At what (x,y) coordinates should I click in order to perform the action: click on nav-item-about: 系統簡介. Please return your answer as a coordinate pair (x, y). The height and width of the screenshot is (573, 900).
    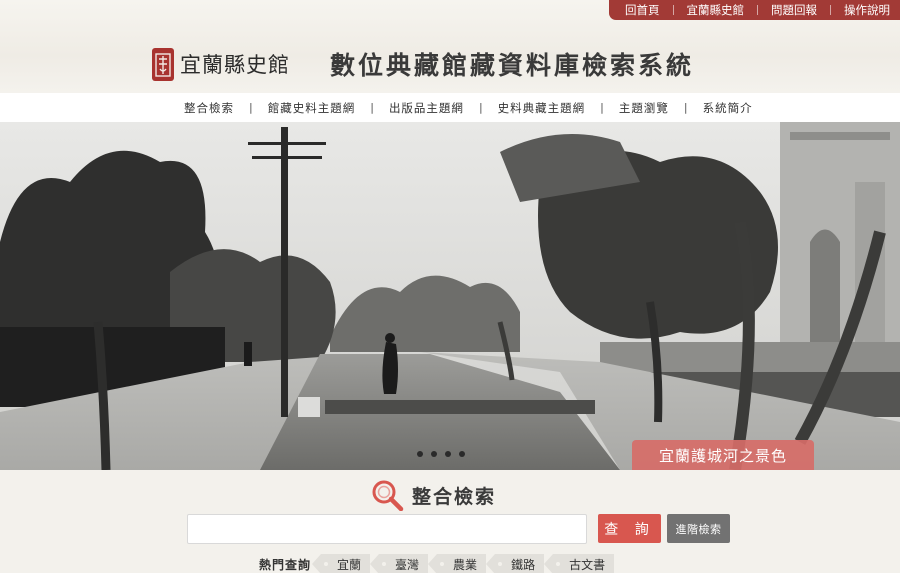
    Looking at the image, I should click on (728, 108).